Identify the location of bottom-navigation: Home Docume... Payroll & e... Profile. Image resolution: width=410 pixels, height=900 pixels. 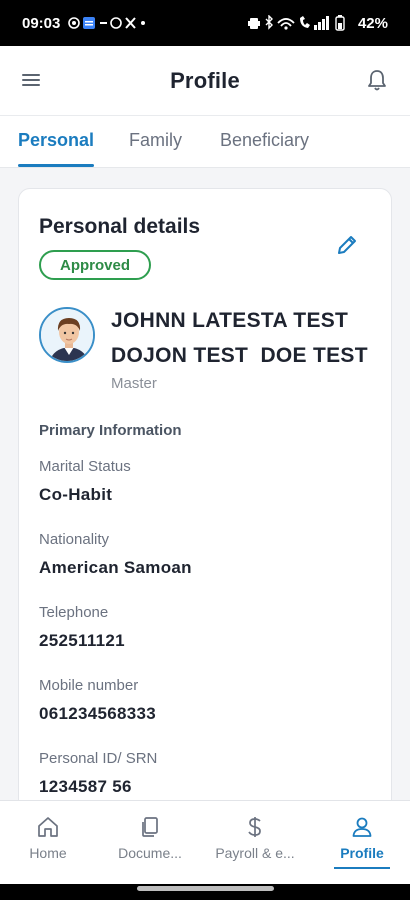
(205, 842).